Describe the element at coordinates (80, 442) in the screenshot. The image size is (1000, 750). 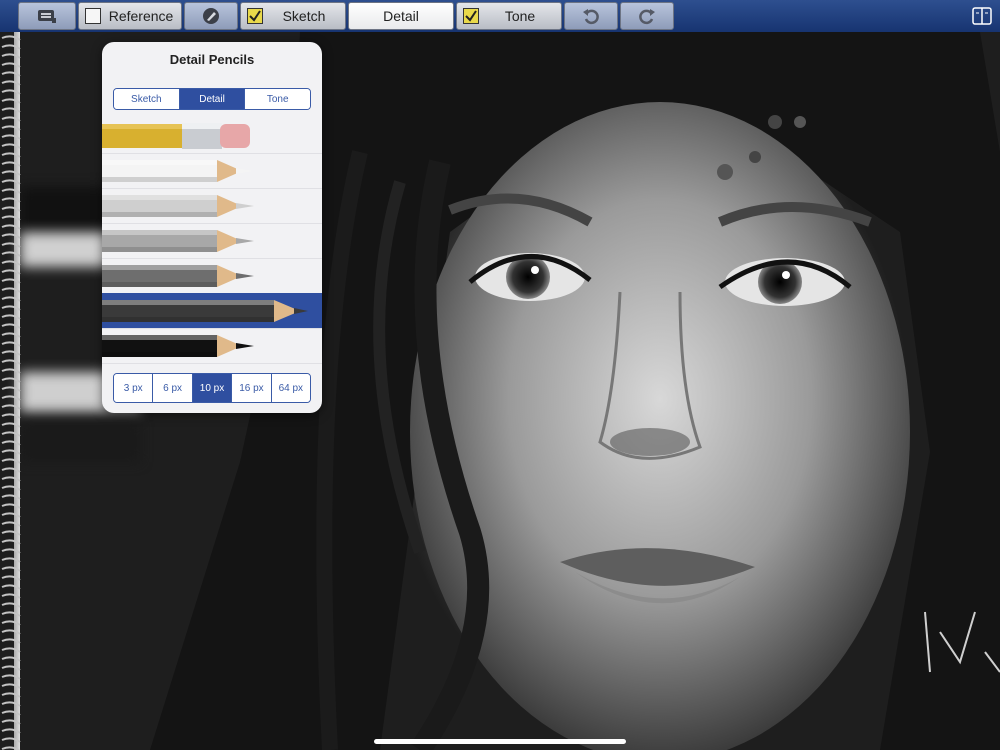
I see `smudge-stroke` at that location.